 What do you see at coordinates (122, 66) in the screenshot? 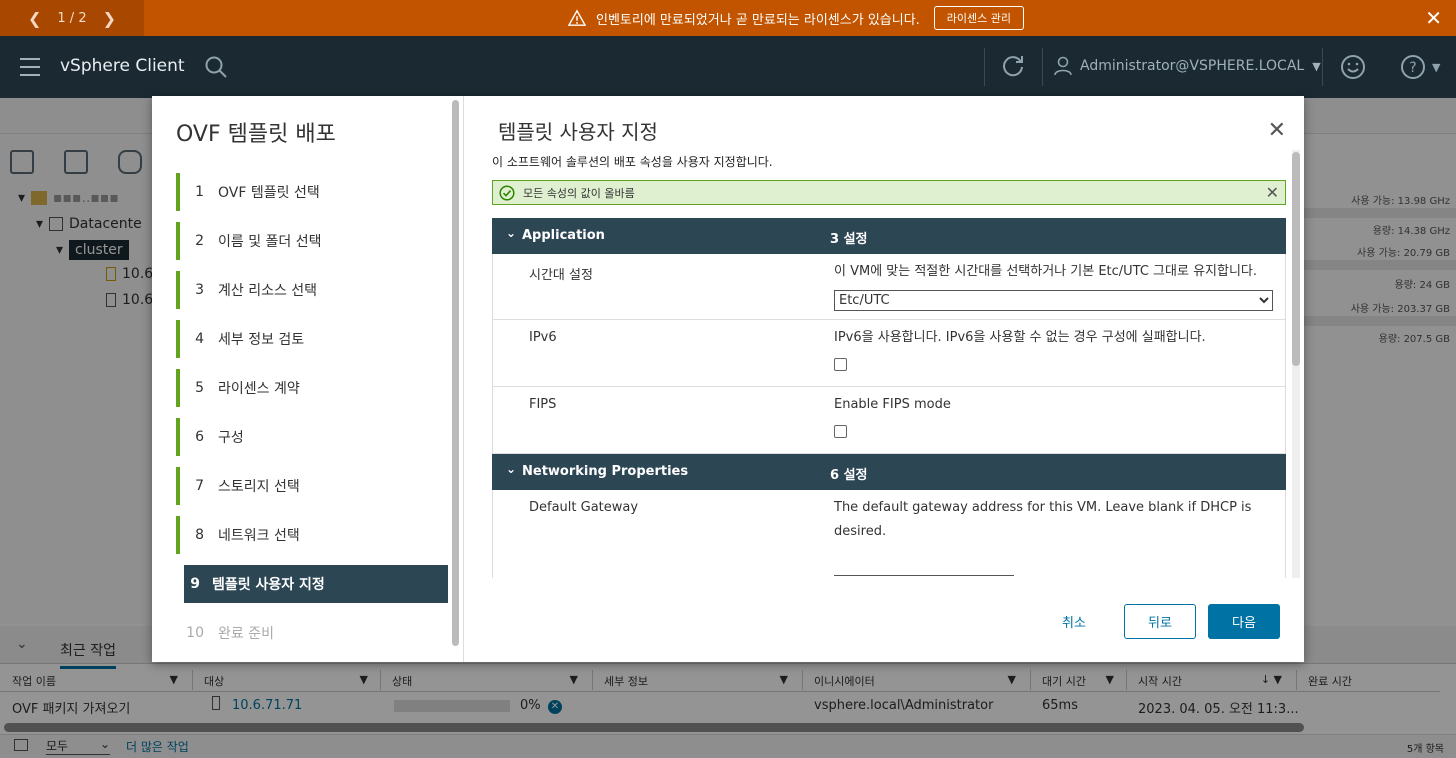
I see `app-title: vSphere Client` at bounding box center [122, 66].